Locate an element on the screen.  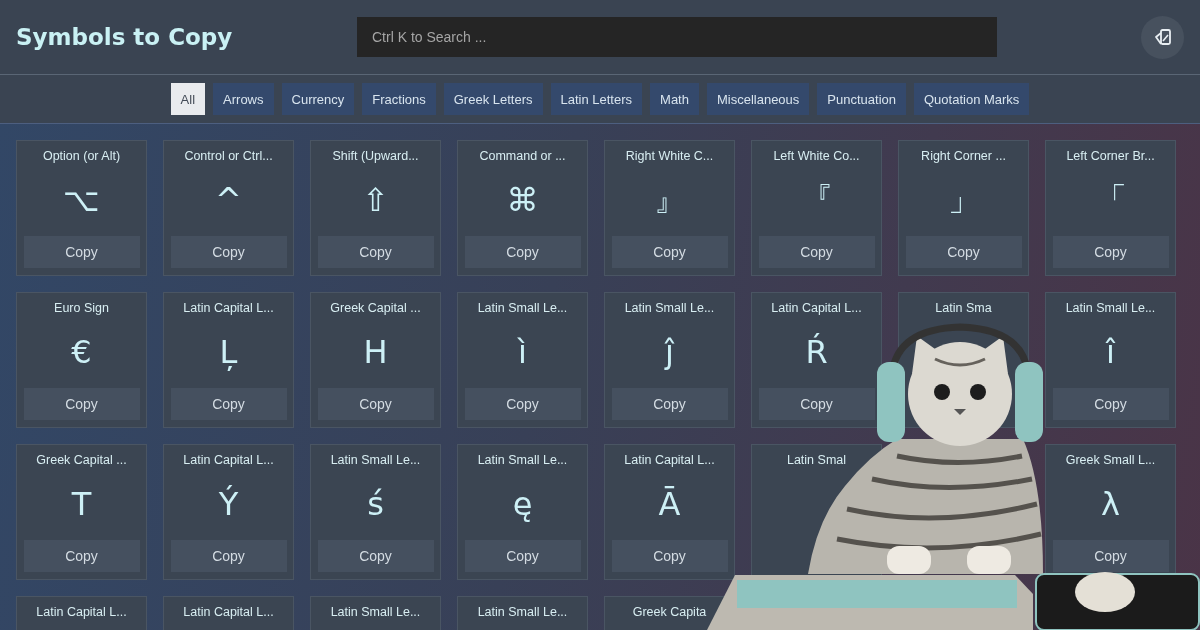
symbol-glyph: ⇧ is located at coordinates (375, 200).